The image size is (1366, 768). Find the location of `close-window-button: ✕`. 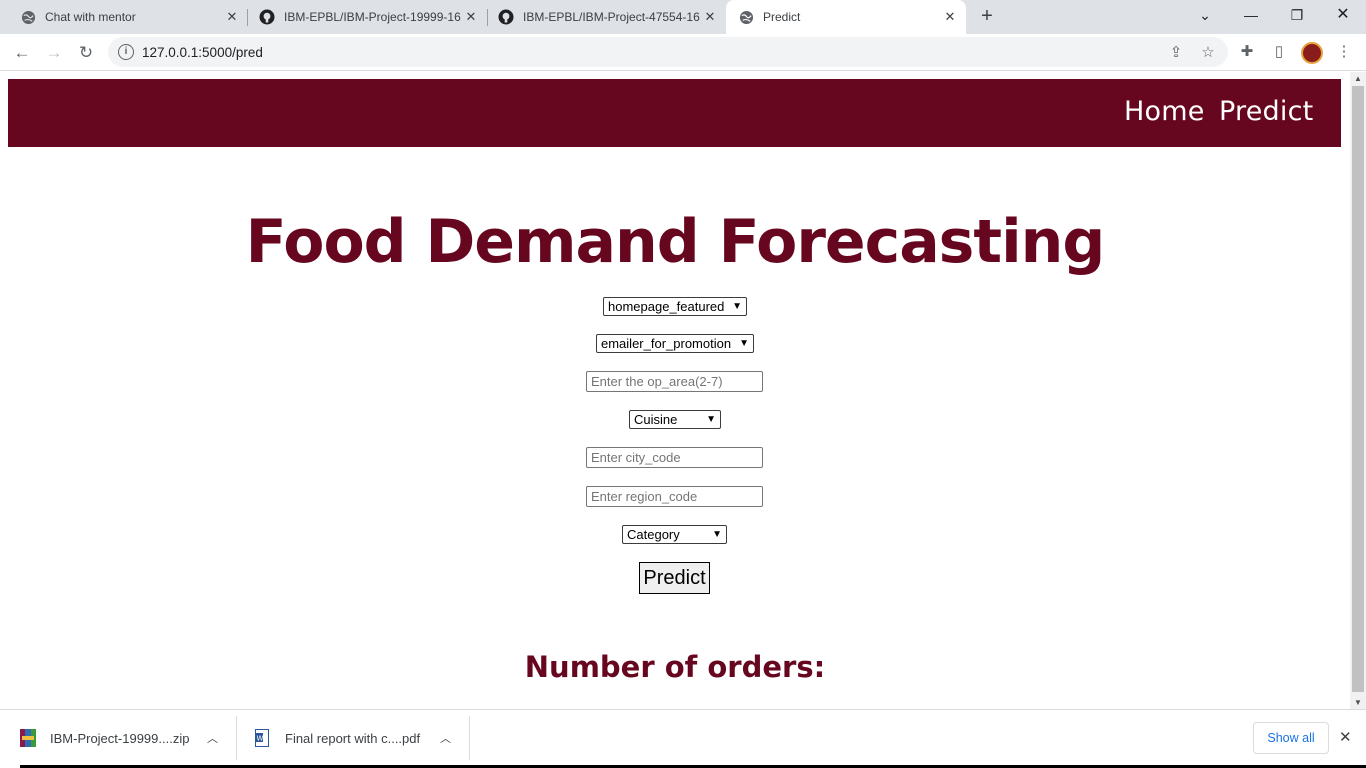

close-window-button: ✕ is located at coordinates (1343, 15).